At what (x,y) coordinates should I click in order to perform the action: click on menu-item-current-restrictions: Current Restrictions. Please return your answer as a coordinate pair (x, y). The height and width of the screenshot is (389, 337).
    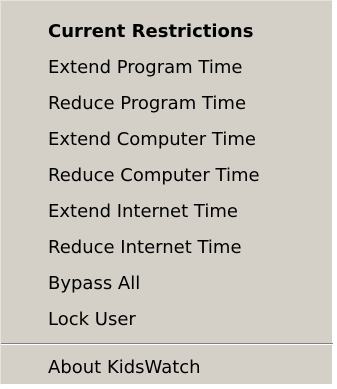
    Looking at the image, I should click on (167, 32).